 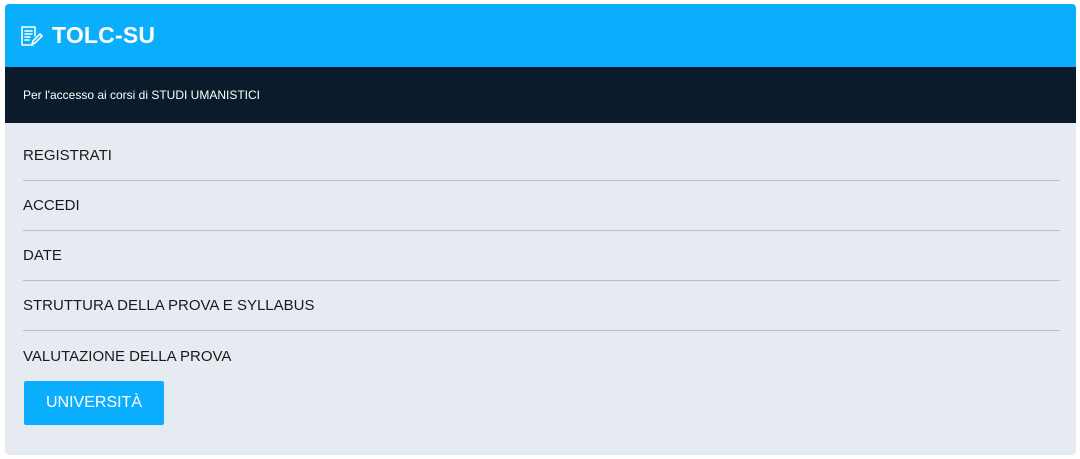 What do you see at coordinates (540, 35) in the screenshot?
I see `card-header: TOLC-SU` at bounding box center [540, 35].